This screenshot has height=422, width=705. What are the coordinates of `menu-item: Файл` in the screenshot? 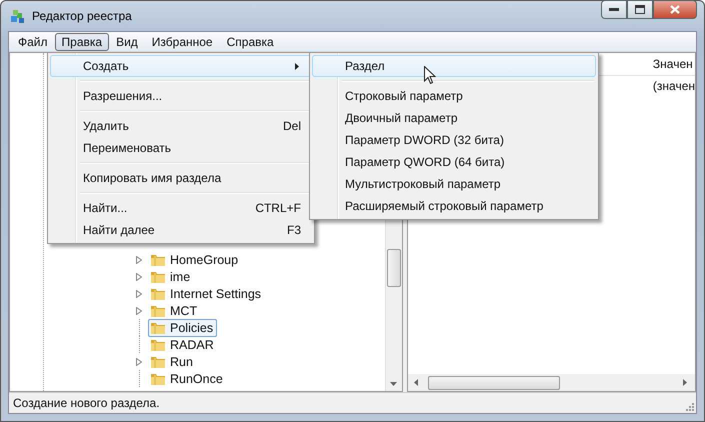 It's located at (33, 41).